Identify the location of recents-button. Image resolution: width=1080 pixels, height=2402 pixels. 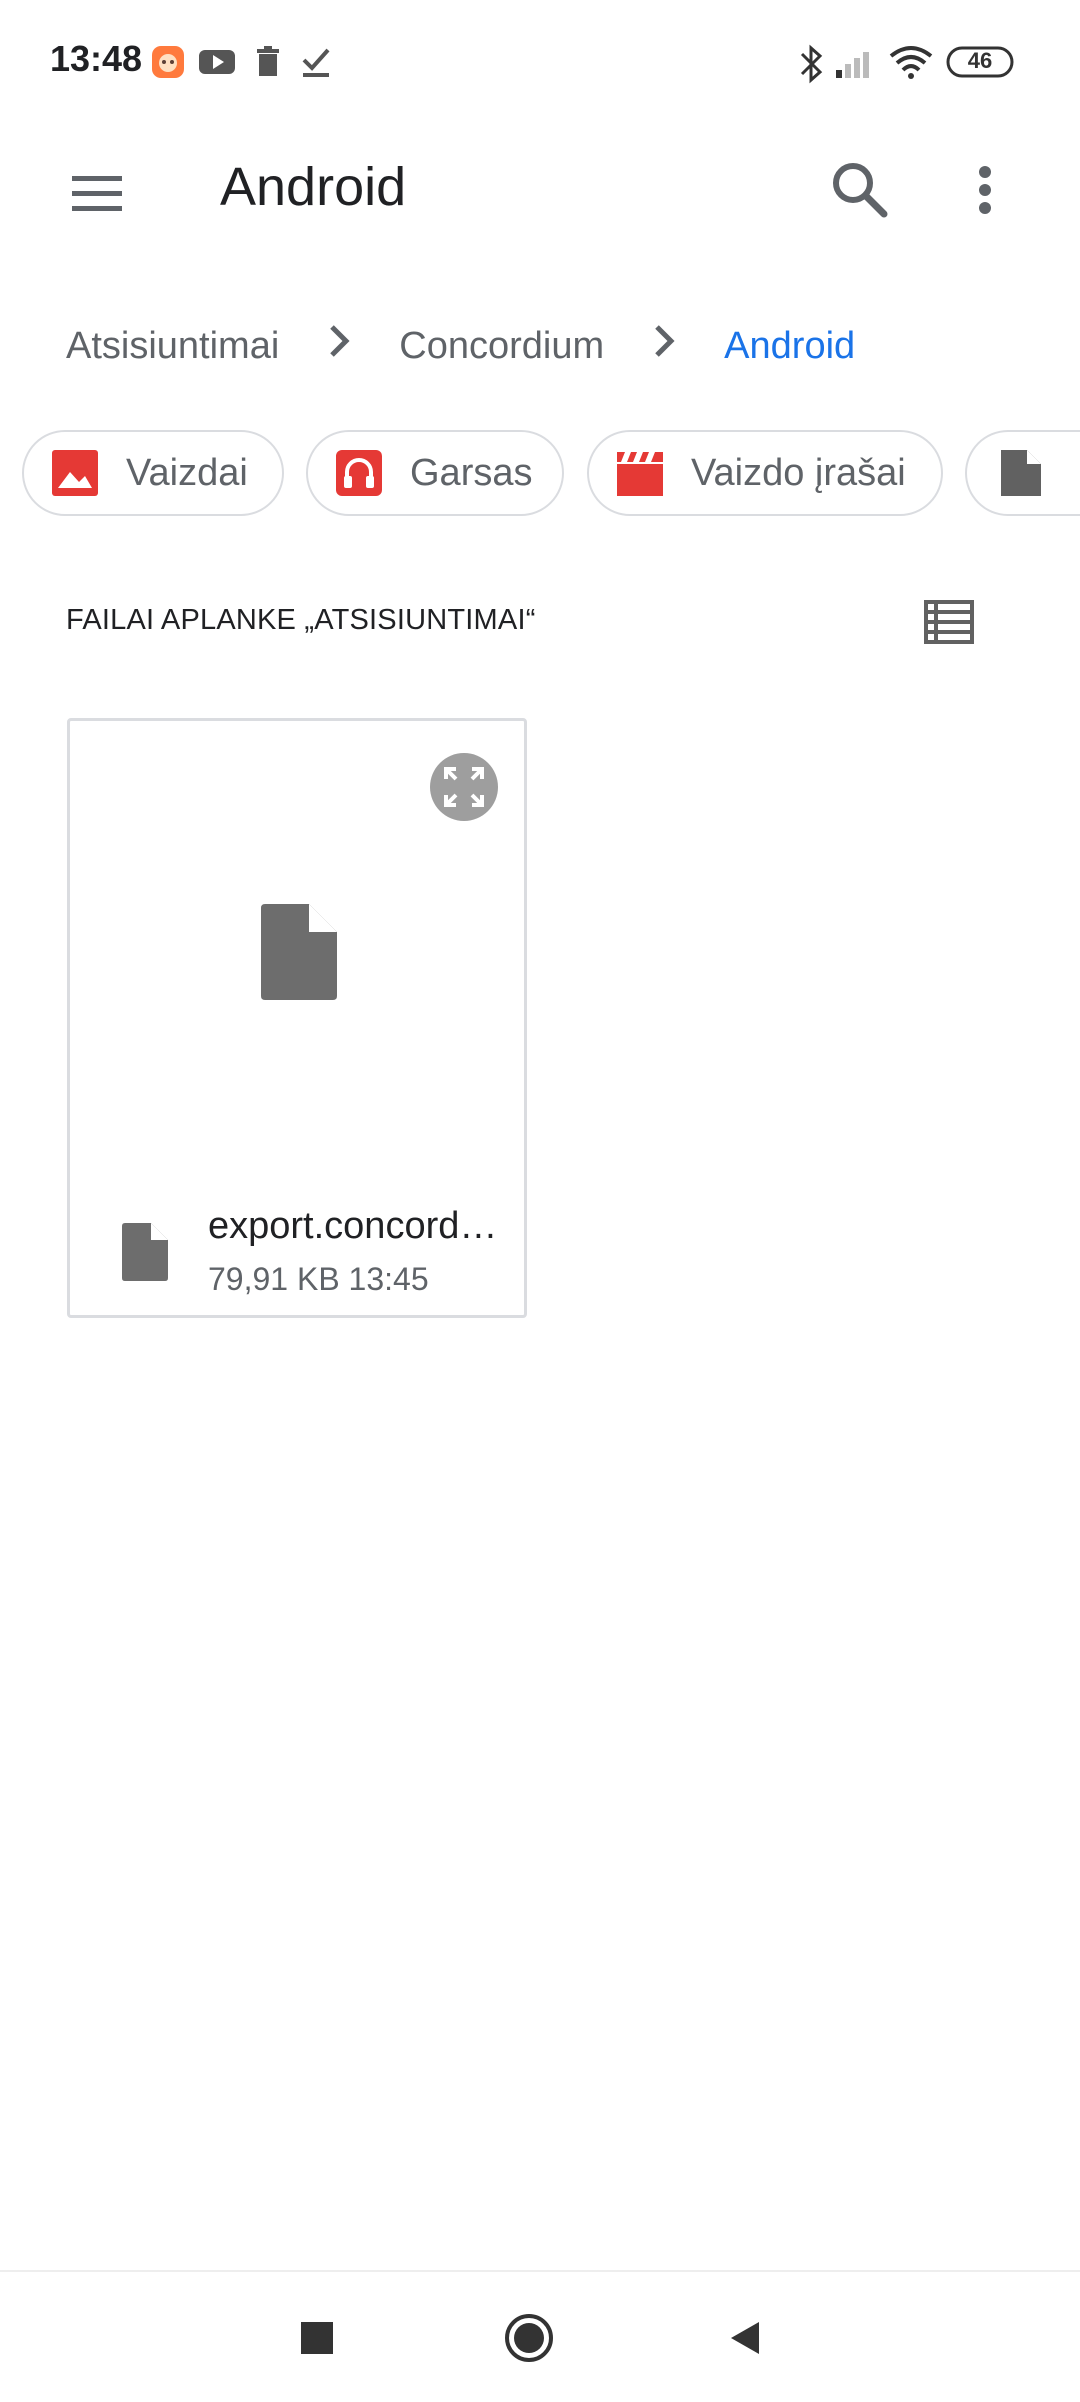
(317, 2338).